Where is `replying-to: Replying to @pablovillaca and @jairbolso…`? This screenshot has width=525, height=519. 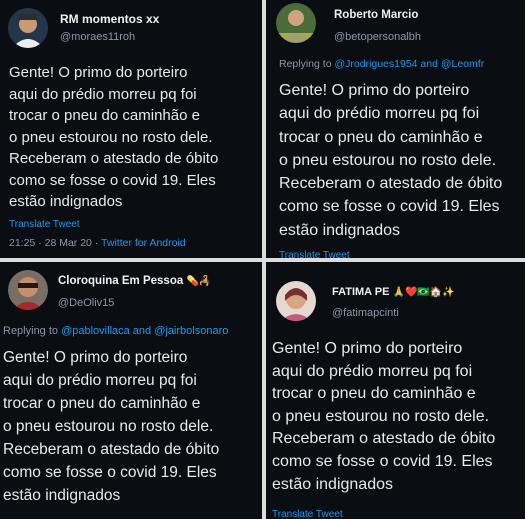 replying-to: Replying to @pablovillaca and @jairbolso… is located at coordinates (115, 331).